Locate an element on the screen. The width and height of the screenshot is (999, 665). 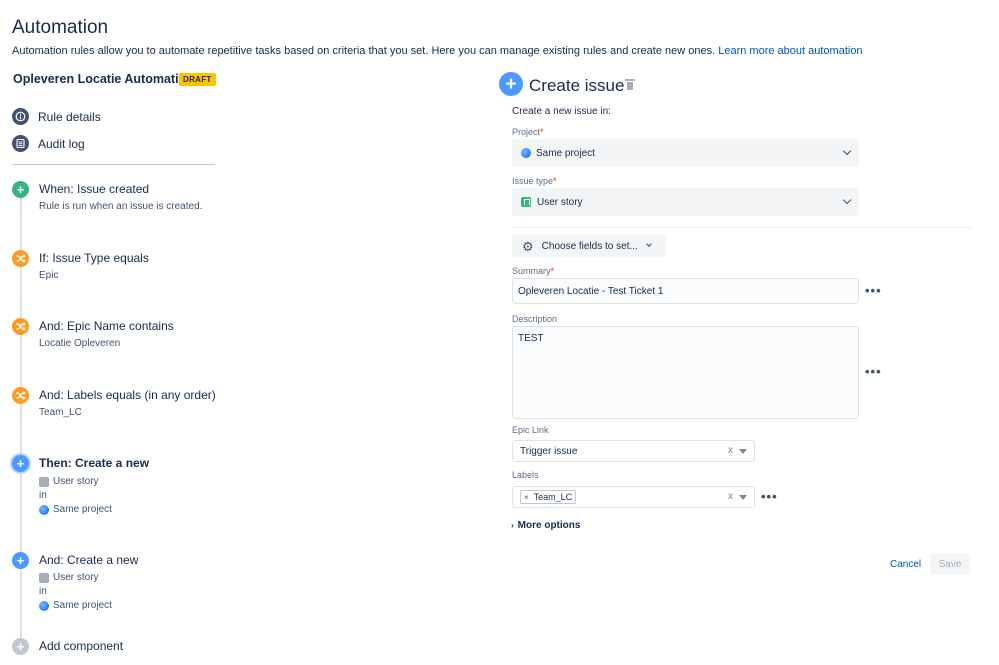
project-select-value: Same project is located at coordinates (565, 153).